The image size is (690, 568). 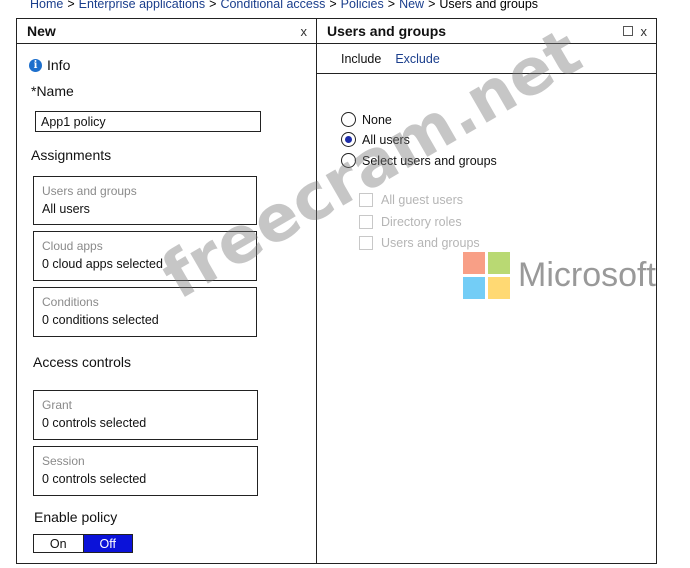 I want to click on breadcrumb-item: Policies, so click(x=362, y=5).